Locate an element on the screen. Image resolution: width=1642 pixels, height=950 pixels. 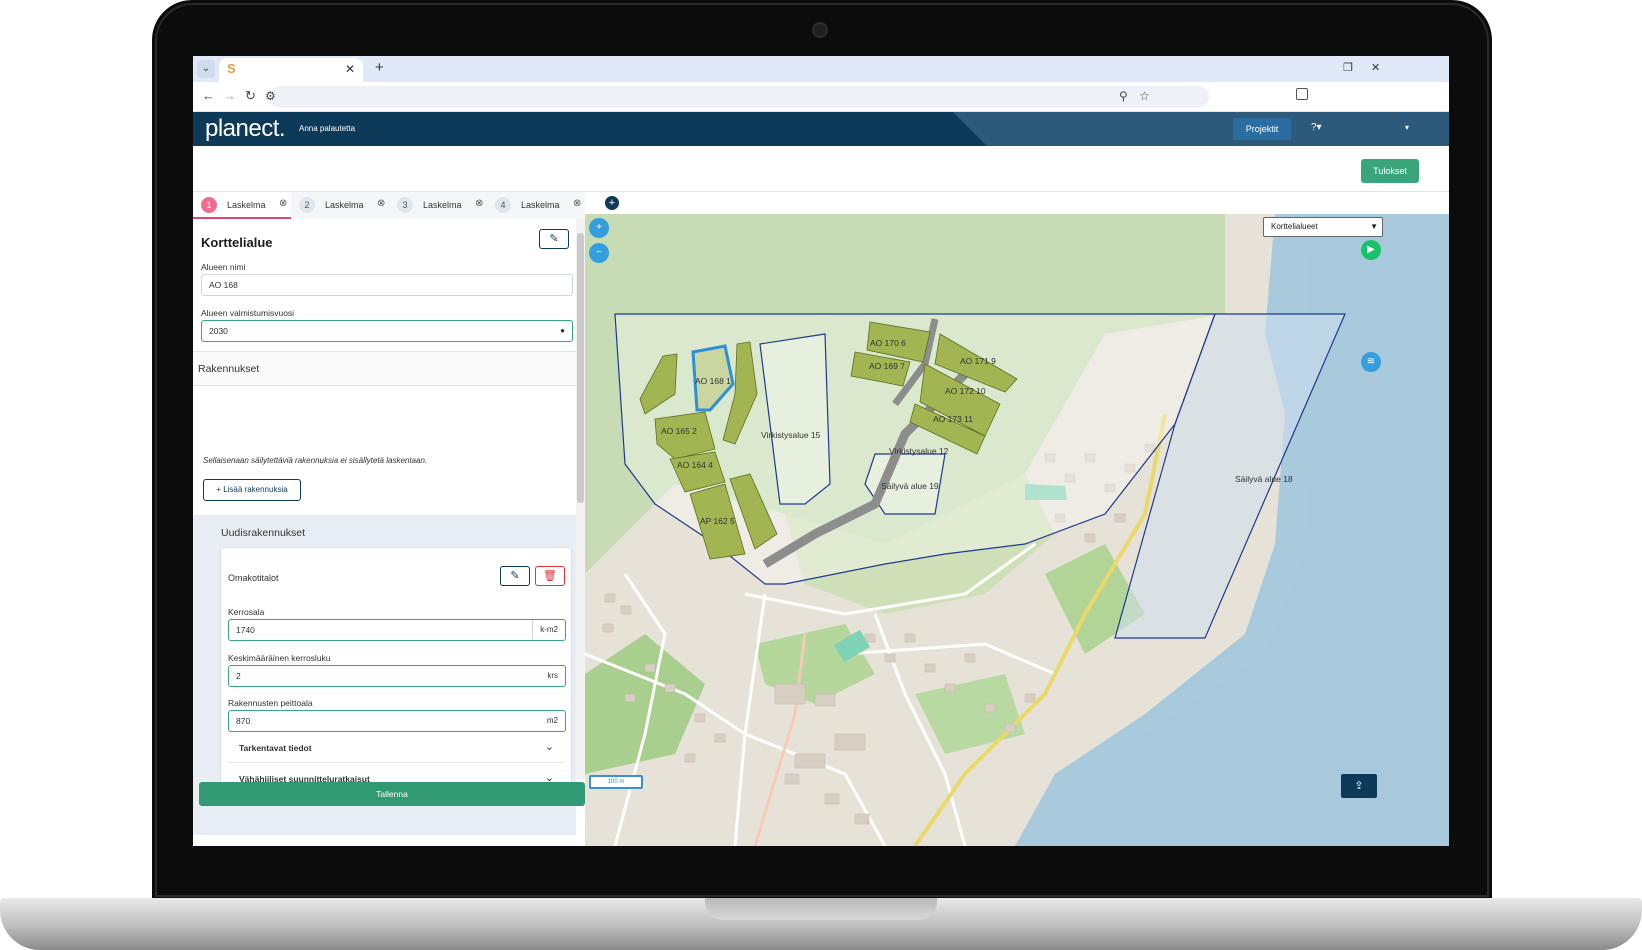
buildings-section: Rakennukset is located at coordinates (384, 368).